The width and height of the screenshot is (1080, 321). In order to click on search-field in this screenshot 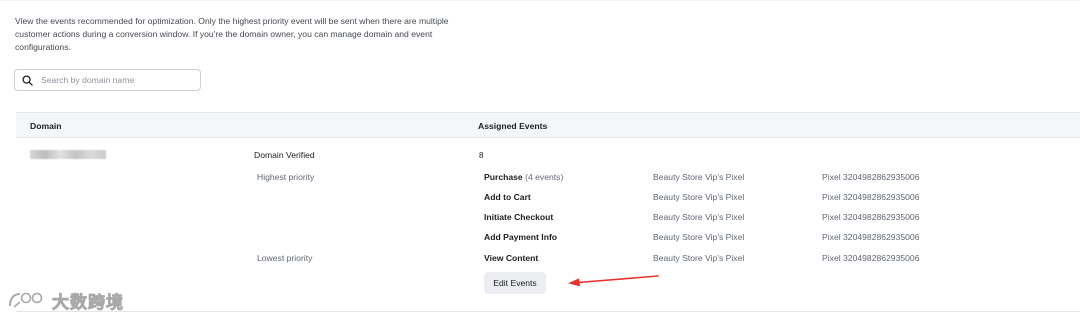, I will do `click(107, 80)`.